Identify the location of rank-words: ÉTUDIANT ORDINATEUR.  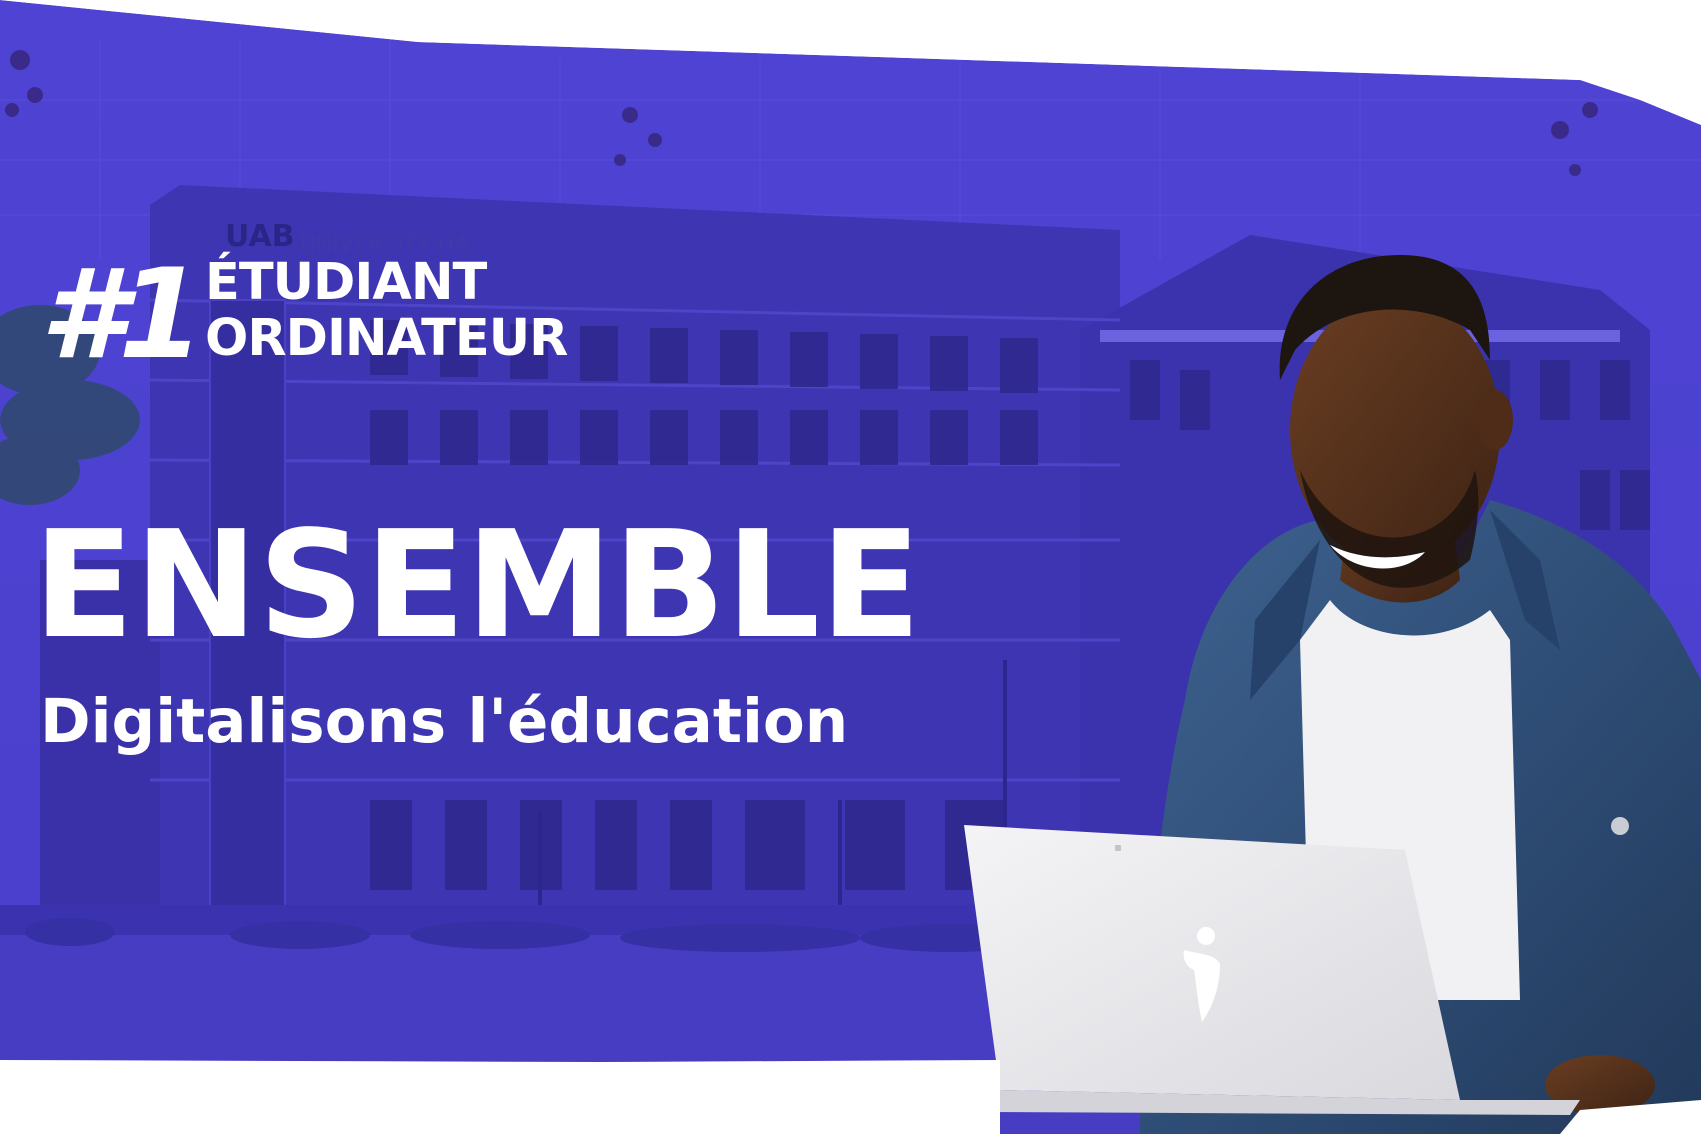
(386, 310).